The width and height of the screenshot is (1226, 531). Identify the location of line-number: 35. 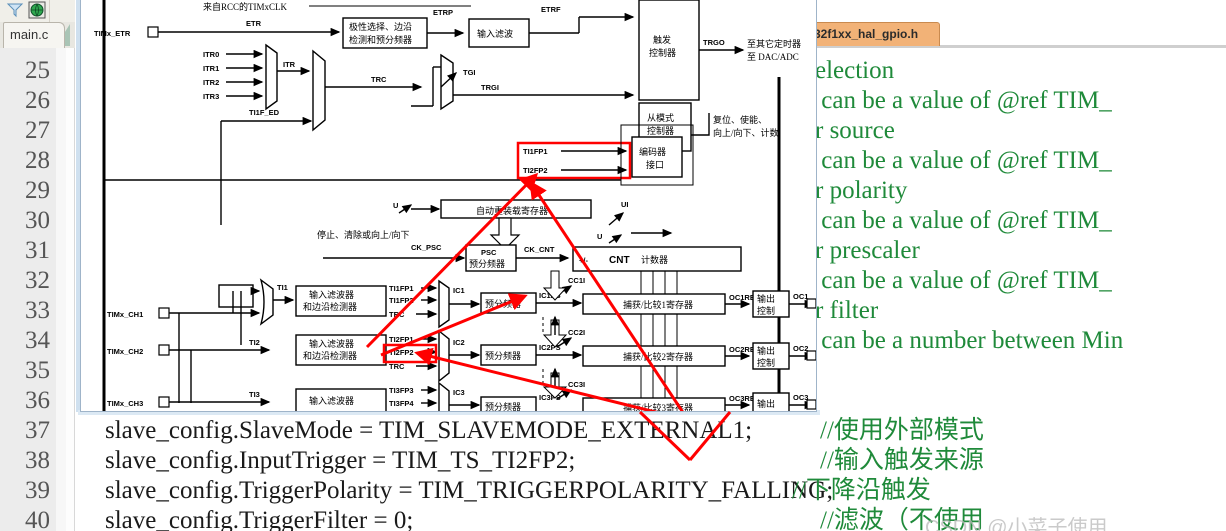
(37, 370).